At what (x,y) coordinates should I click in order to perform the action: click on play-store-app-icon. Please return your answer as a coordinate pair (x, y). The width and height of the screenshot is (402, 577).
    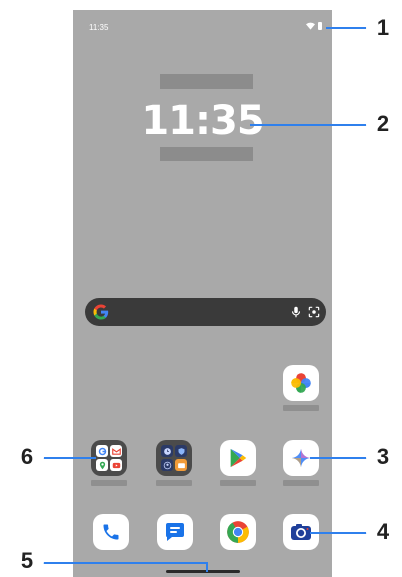
    Looking at the image, I should click on (238, 458).